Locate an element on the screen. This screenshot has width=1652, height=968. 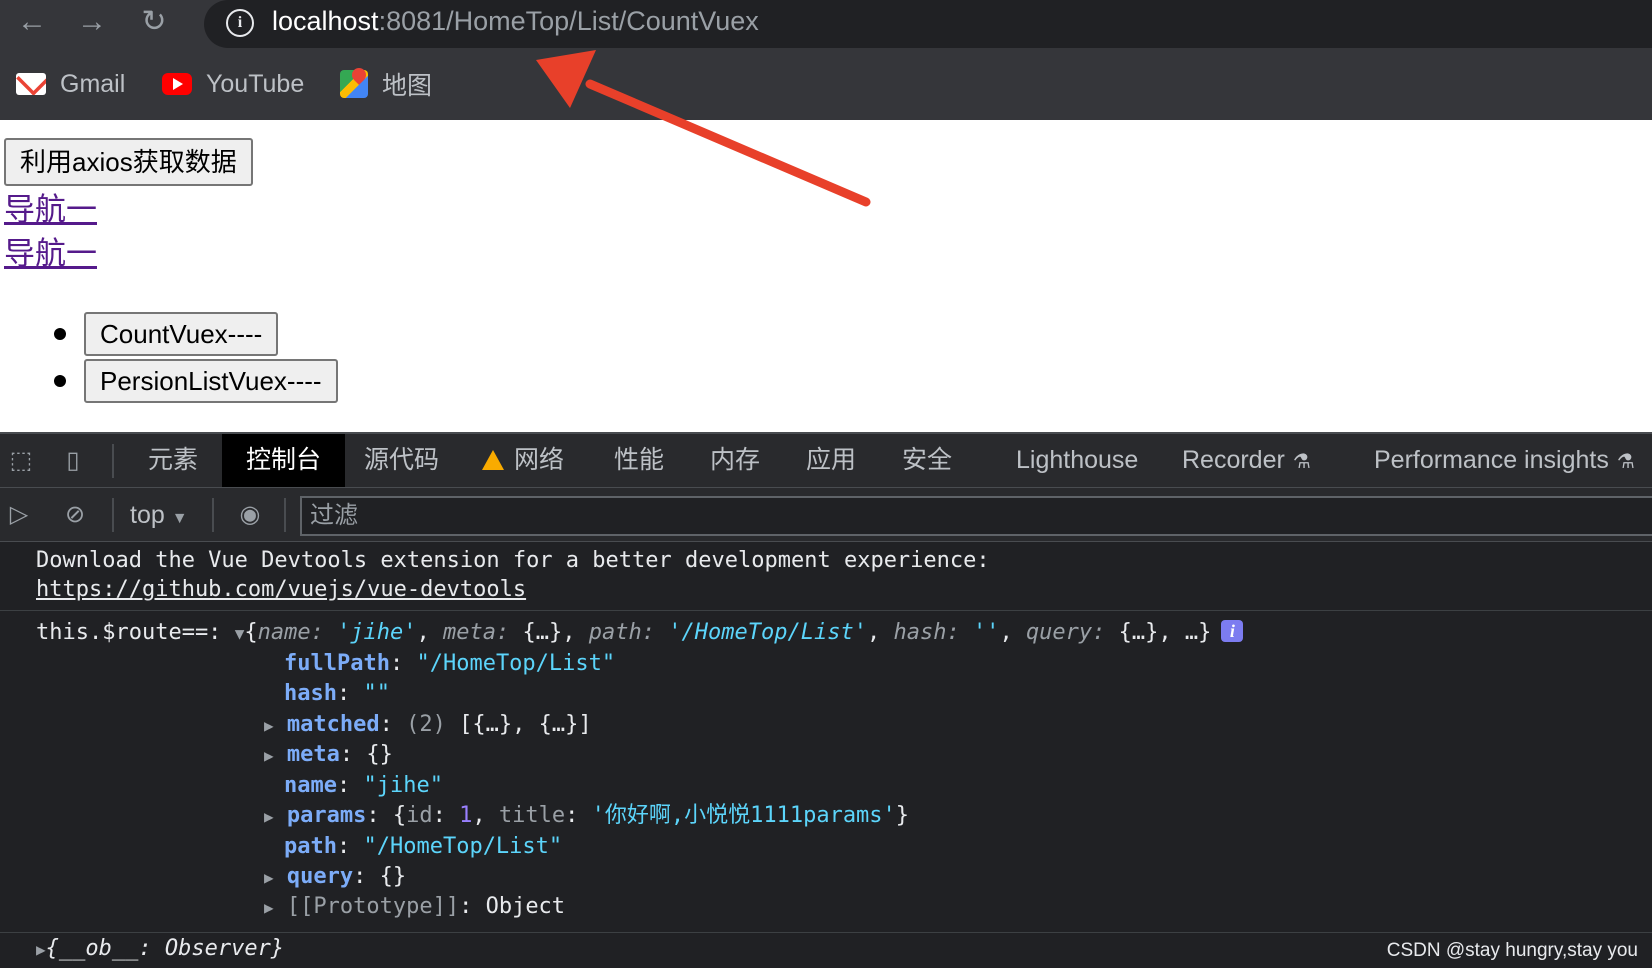
prop-key: fullPath is located at coordinates (337, 663).